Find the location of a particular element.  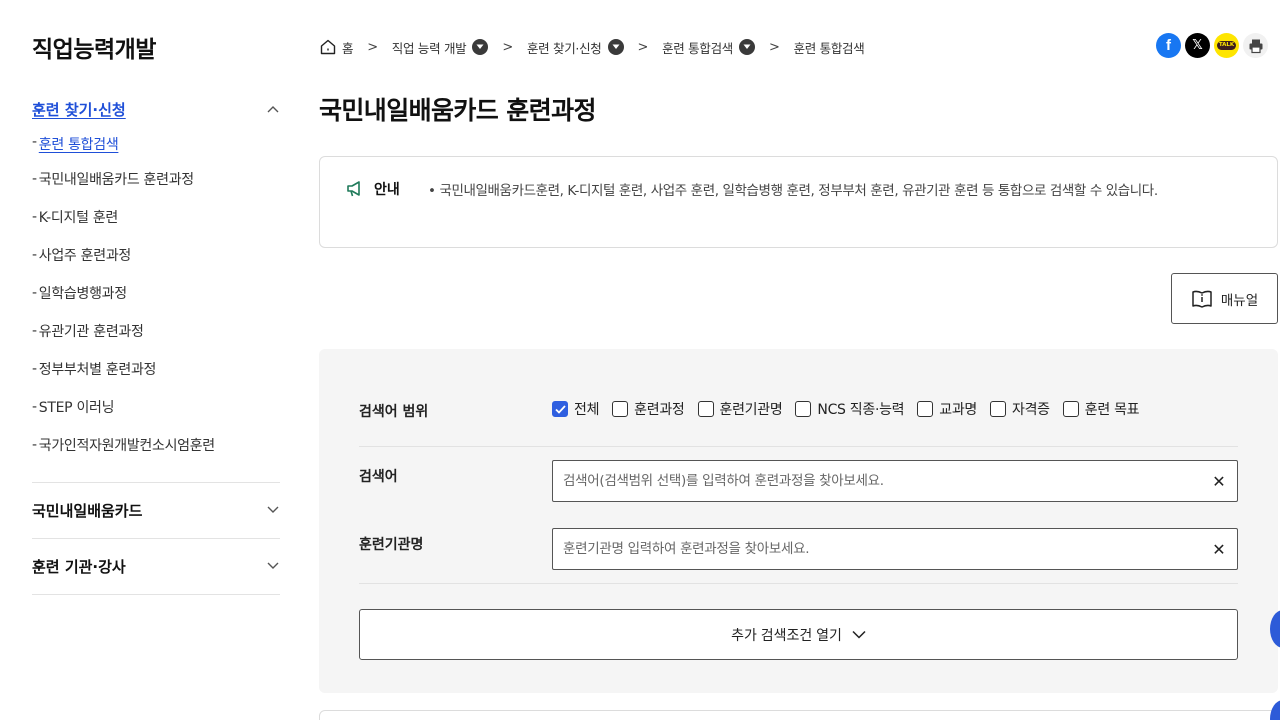

sidebar-title: 직업능력개발 is located at coordinates (94, 50).